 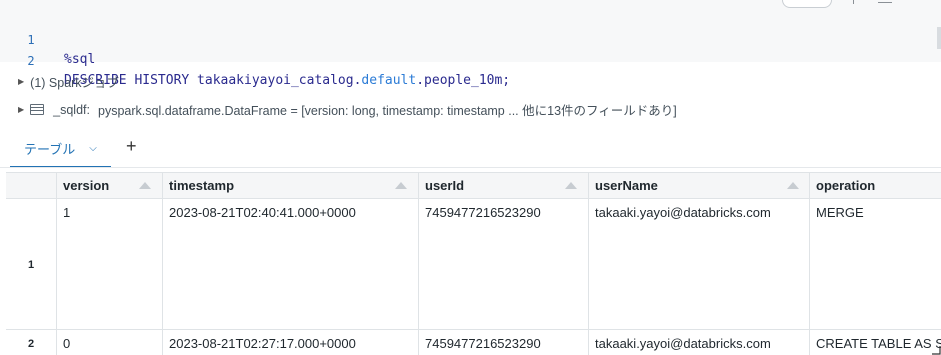 I want to click on result-tabs: テーブル ⌵ +, so click(x=470, y=149).